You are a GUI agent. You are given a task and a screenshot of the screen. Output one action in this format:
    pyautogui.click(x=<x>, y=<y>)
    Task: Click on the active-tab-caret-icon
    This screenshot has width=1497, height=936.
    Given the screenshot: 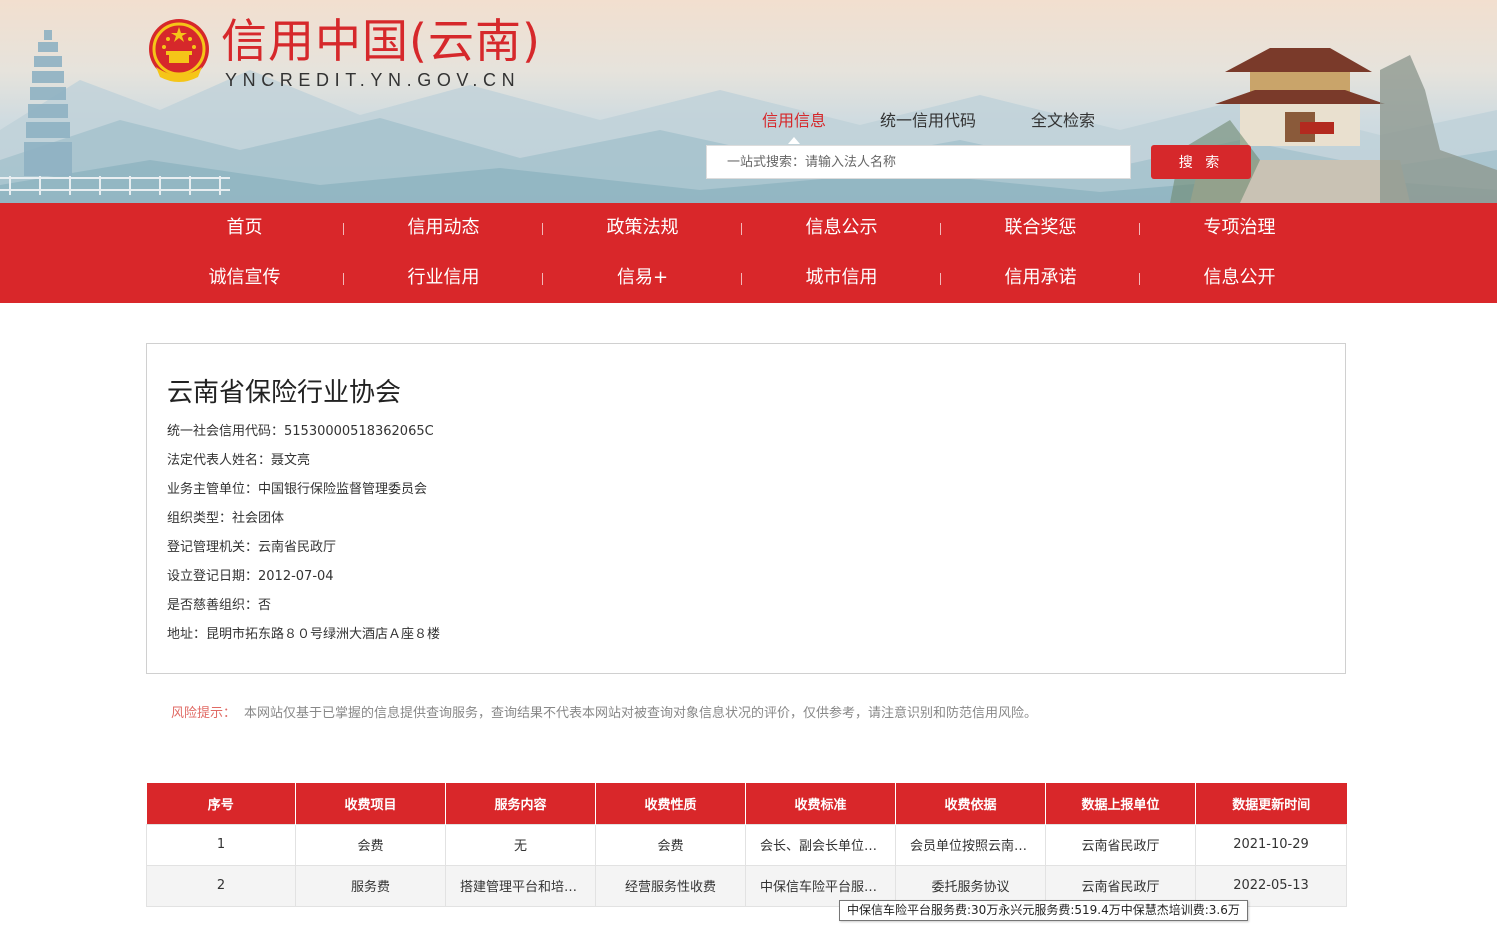 What is the action you would take?
    pyautogui.click(x=794, y=140)
    